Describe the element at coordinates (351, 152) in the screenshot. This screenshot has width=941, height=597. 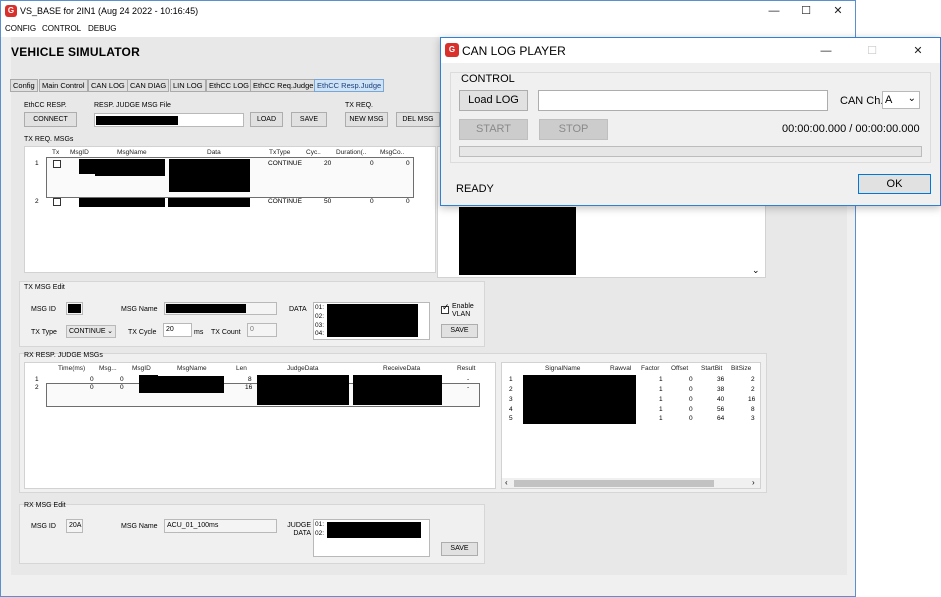
I see `col-duration: Duration(..` at that location.